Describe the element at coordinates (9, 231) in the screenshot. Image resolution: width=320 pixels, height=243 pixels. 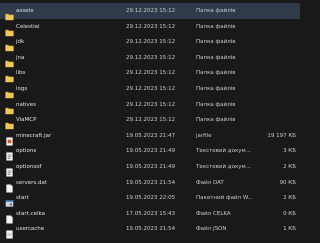
I see `json-file-icon` at that location.